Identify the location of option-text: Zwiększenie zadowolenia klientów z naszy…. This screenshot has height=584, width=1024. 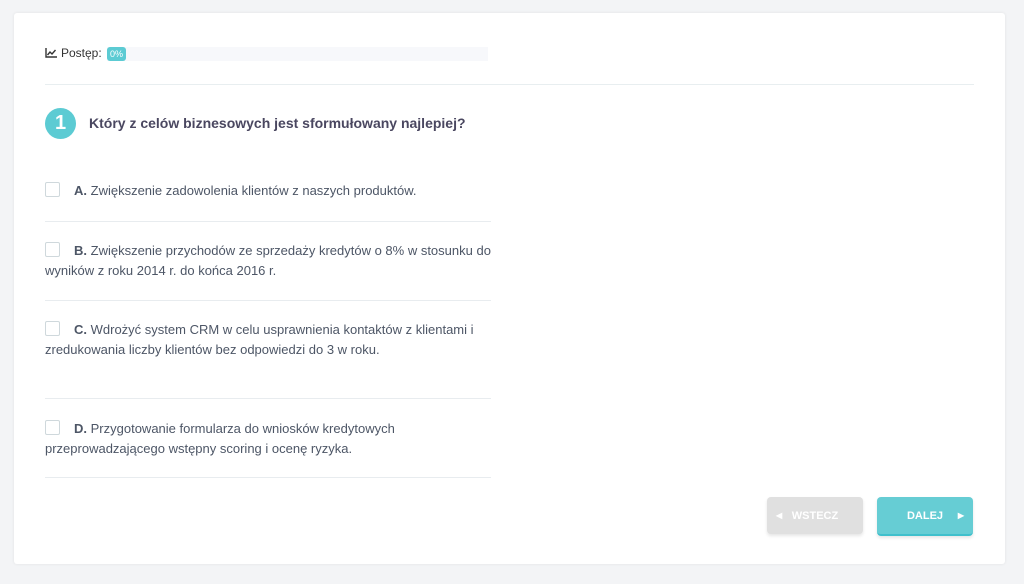
(253, 190).